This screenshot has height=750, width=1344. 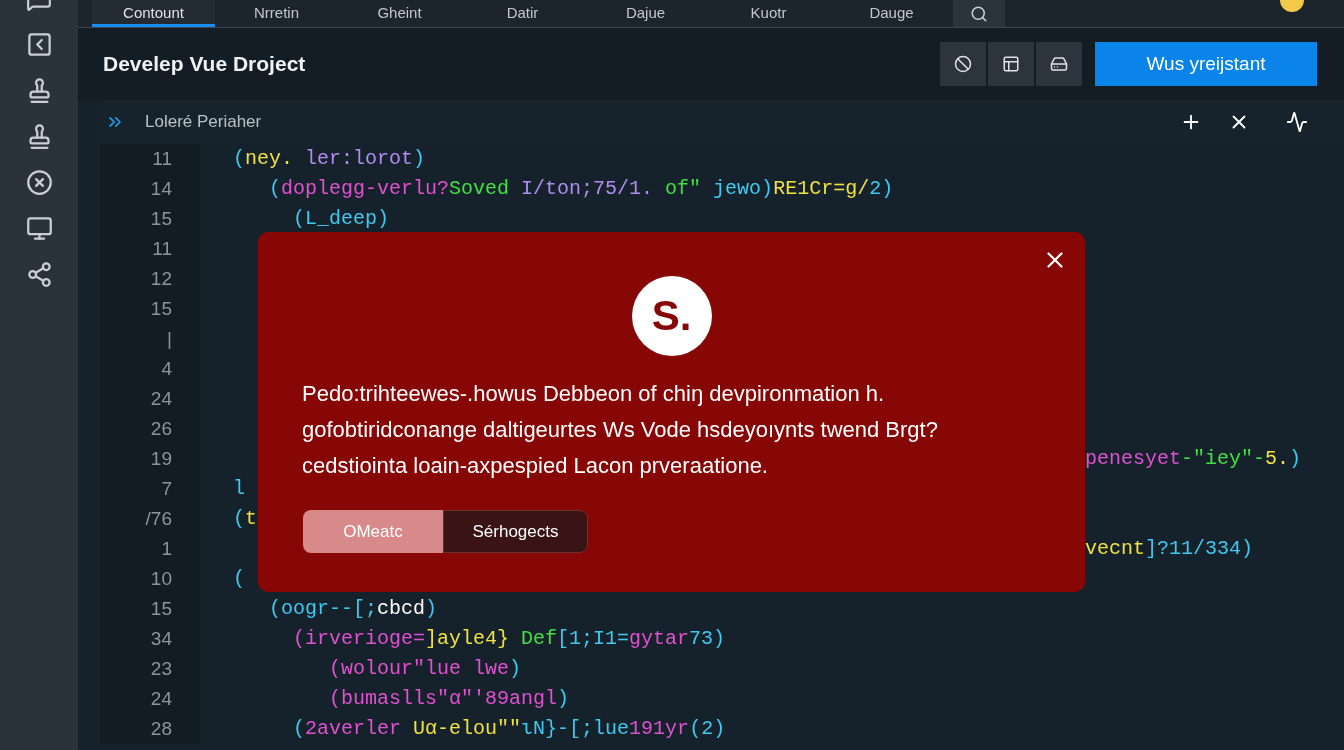 I want to click on code-token: Def, so click(x=539, y=638).